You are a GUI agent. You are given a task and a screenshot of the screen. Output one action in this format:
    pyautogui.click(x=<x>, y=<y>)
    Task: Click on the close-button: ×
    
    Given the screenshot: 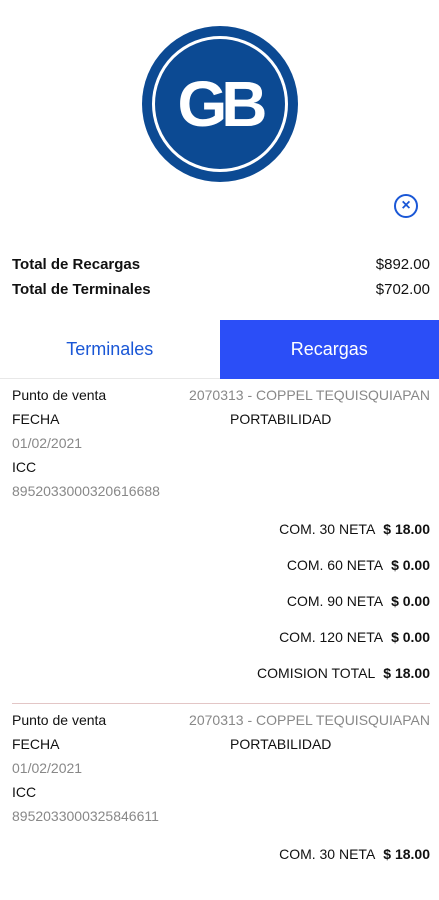 What is the action you would take?
    pyautogui.click(x=406, y=206)
    